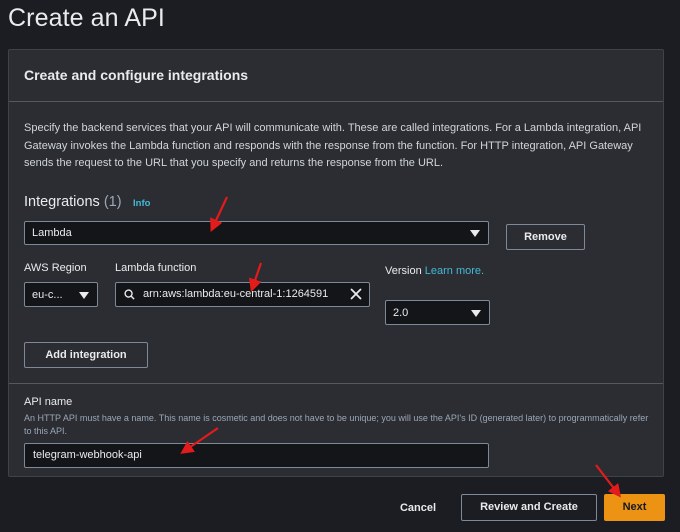 The width and height of the screenshot is (680, 532). Describe the element at coordinates (403, 271) in the screenshot. I see `version-label-text: Version` at that location.